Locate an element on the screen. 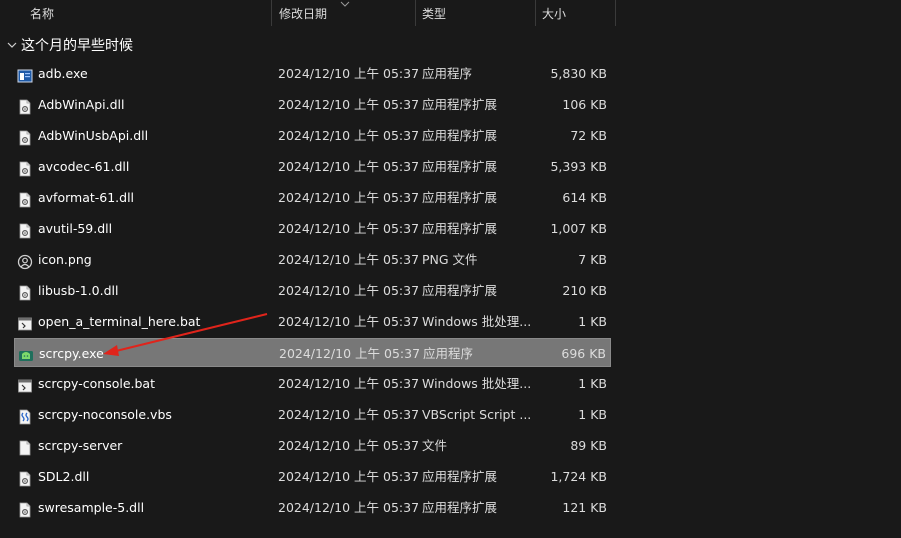  file-row: icon.png 2024/12/10 上午 05:37 PNG 文件 7 KB is located at coordinates (312, 259).